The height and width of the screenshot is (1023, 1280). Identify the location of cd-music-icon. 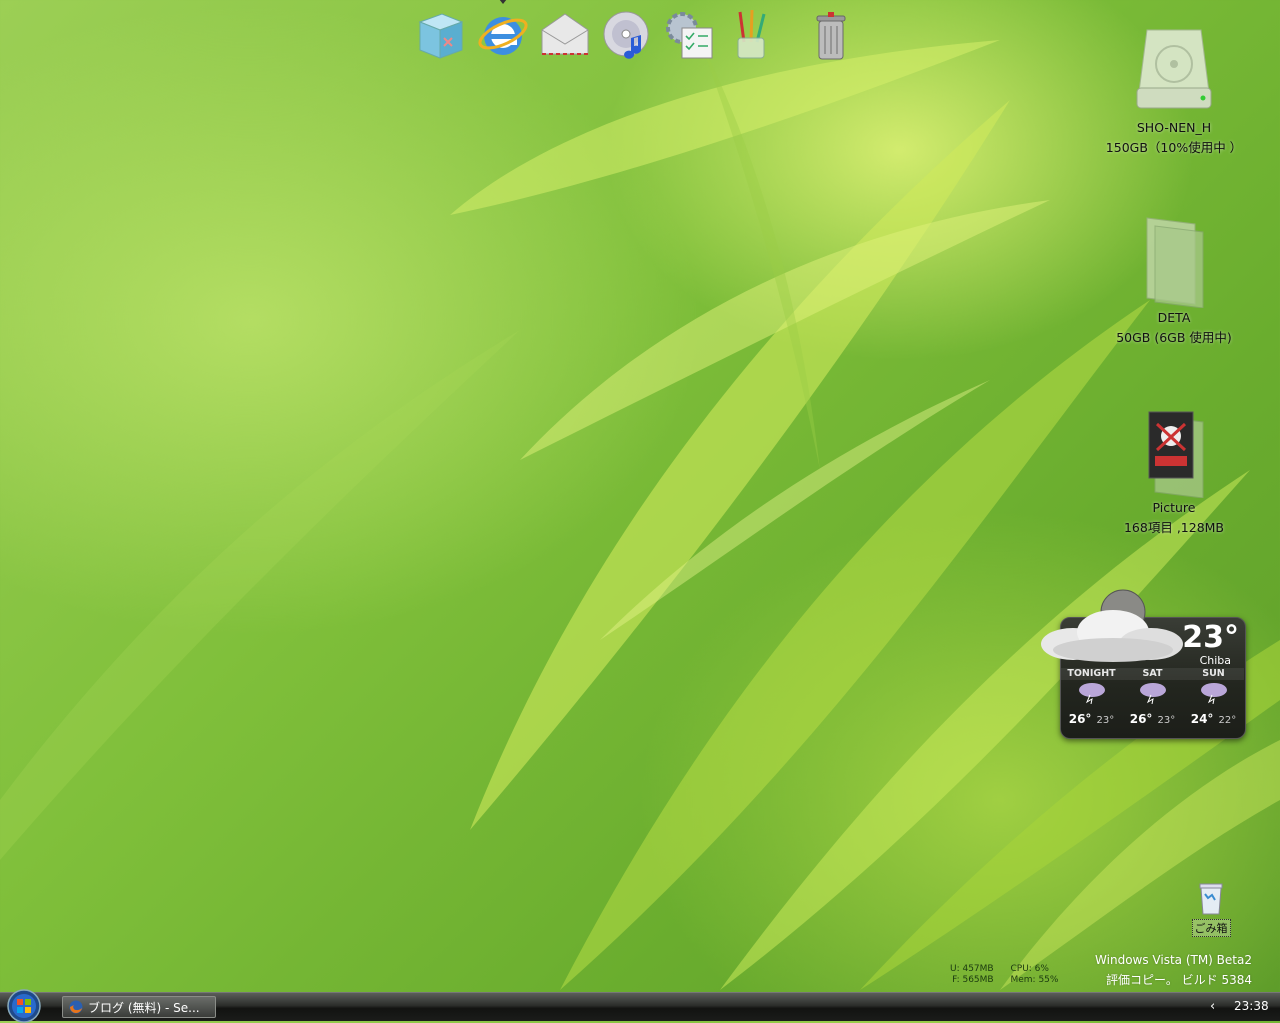
(626, 35).